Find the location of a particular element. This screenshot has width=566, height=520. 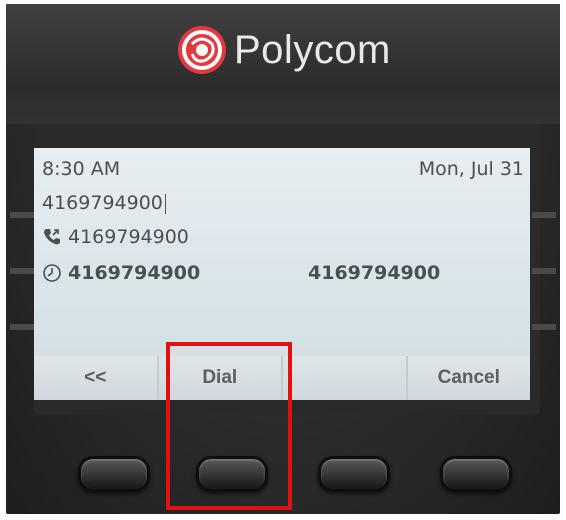

brand-logo: Polycom is located at coordinates (283, 50).